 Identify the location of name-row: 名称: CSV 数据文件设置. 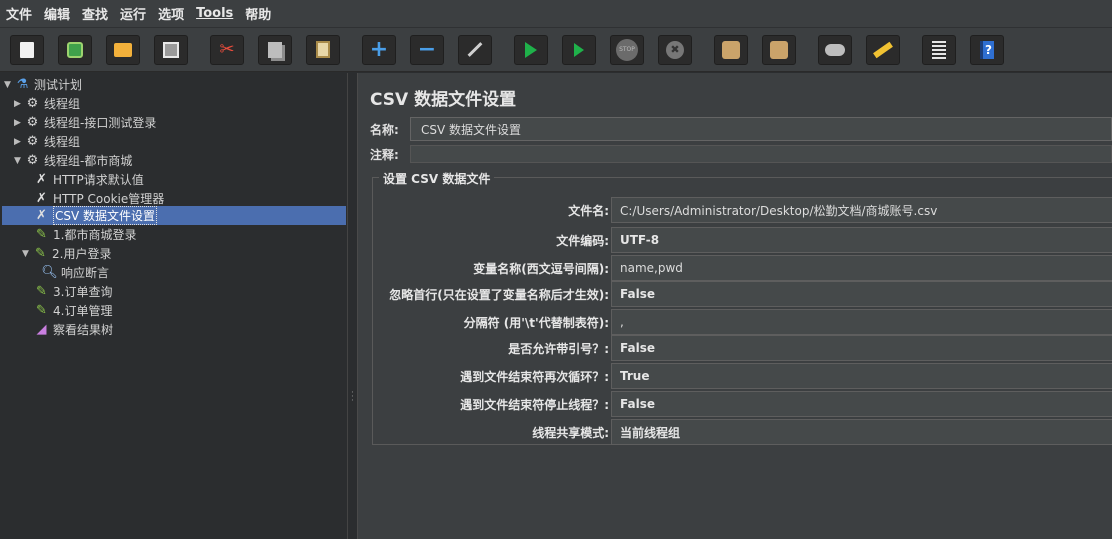
(741, 129).